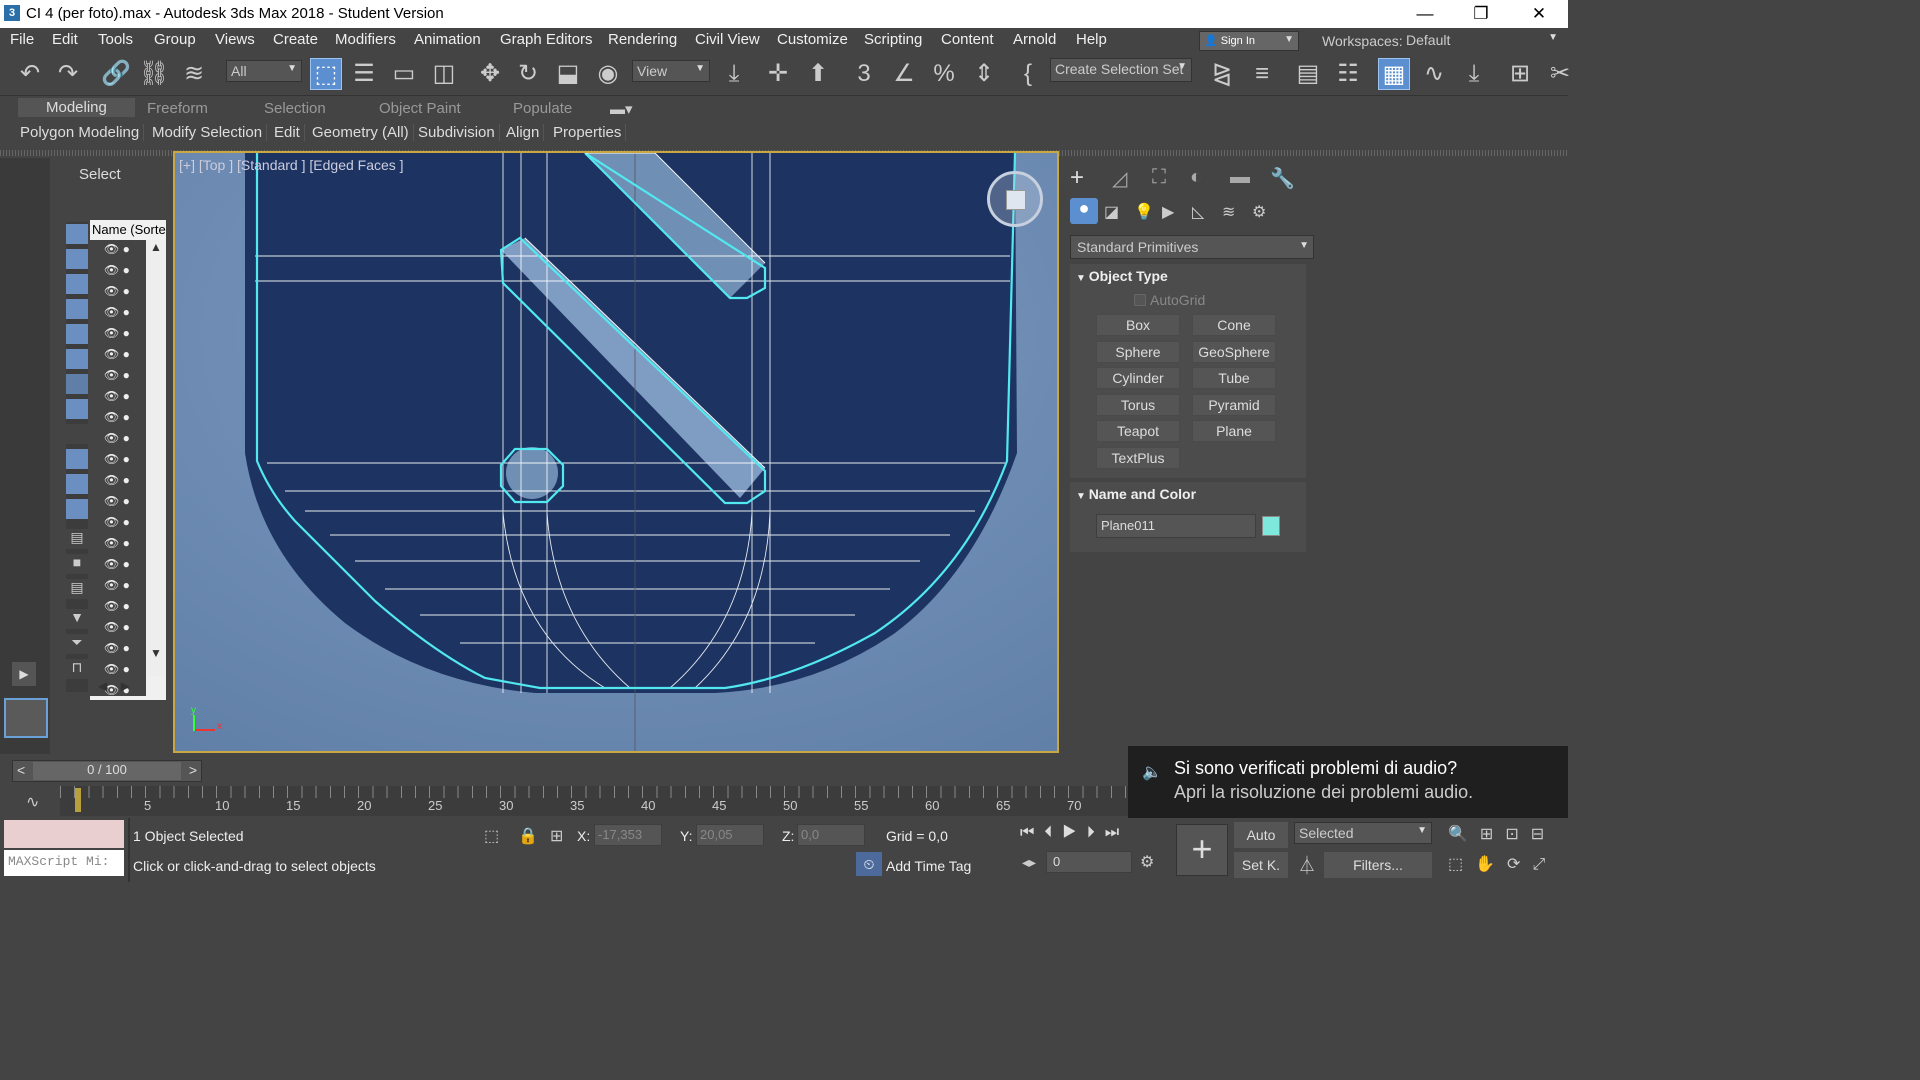  I want to click on redo-icon: ↷, so click(68, 74).